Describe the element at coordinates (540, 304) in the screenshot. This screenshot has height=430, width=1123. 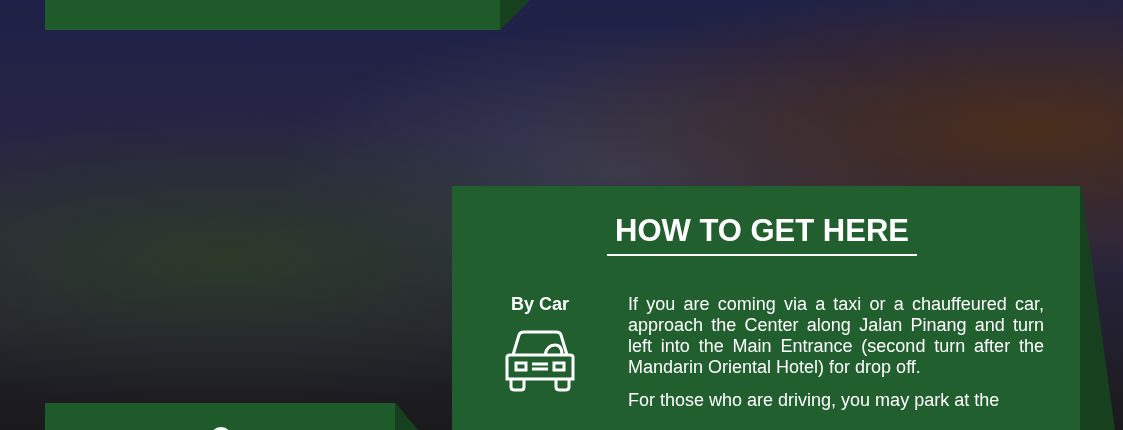
I see `transport-label: By Car` at that location.